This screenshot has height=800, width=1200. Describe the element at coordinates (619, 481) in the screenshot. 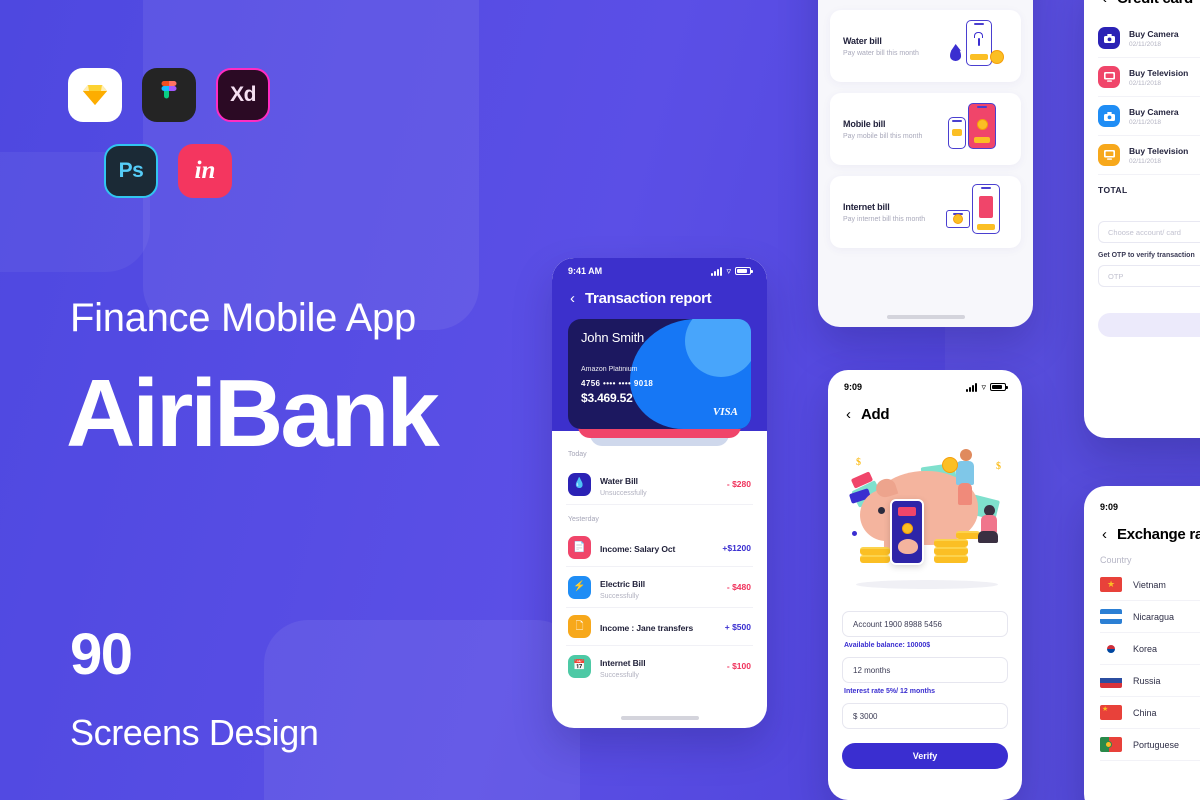

I see `transaction-title: Water Bill` at that location.